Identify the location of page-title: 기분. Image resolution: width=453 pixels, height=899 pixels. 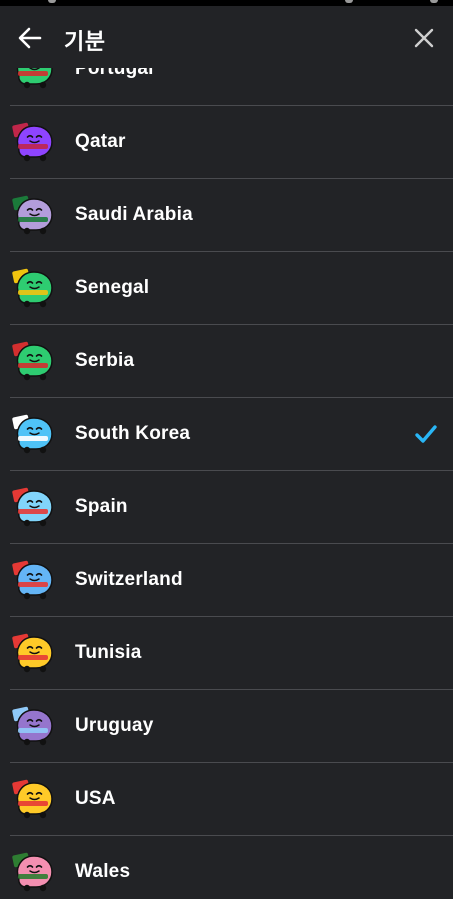
(85, 41).